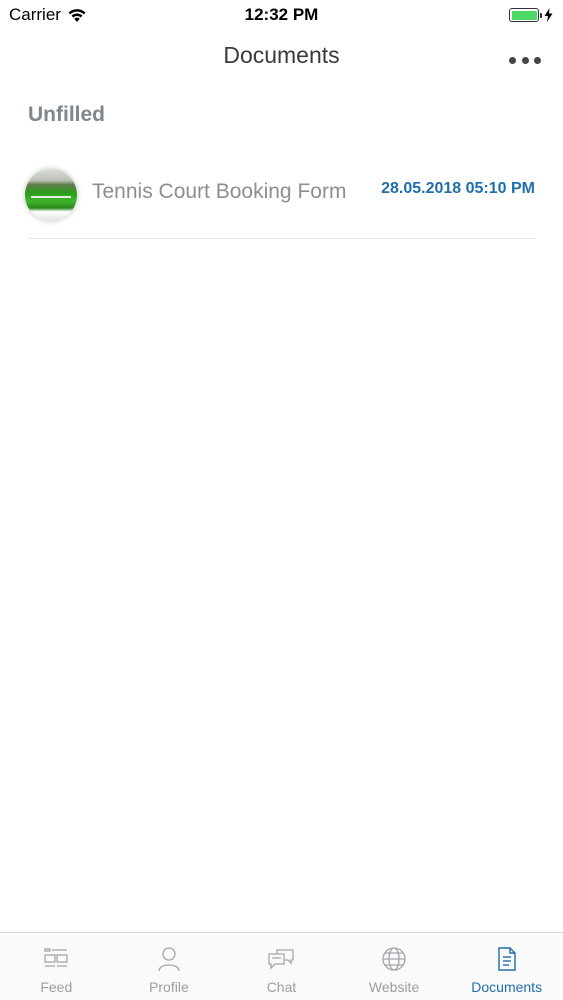 The height and width of the screenshot is (1000, 563). I want to click on tennis-court-thumbnail, so click(51, 195).